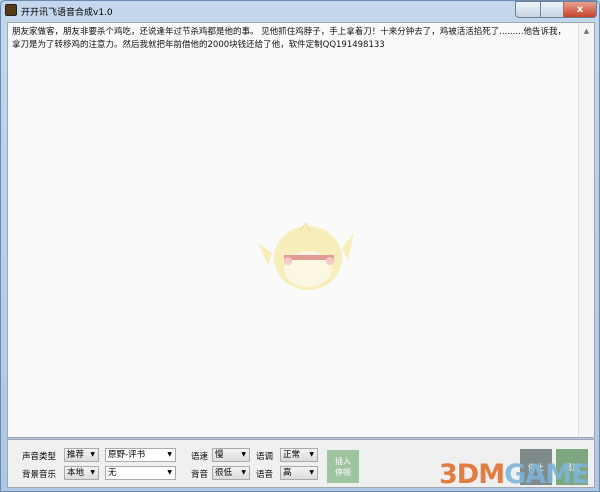 This screenshot has height=492, width=600. Describe the element at coordinates (224, 473) in the screenshot. I see `bg-volume-value: 很低` at that location.